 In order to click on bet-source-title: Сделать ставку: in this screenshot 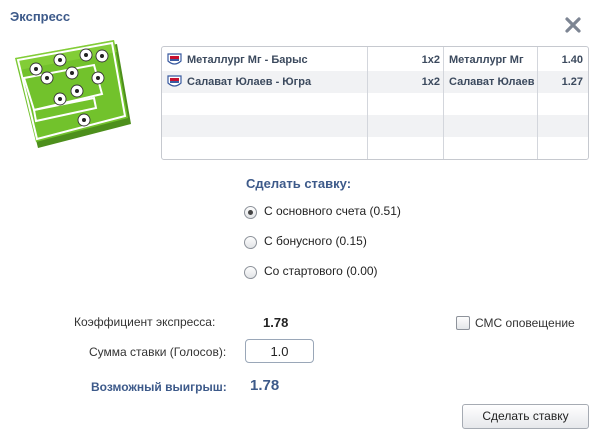, I will do `click(299, 183)`.